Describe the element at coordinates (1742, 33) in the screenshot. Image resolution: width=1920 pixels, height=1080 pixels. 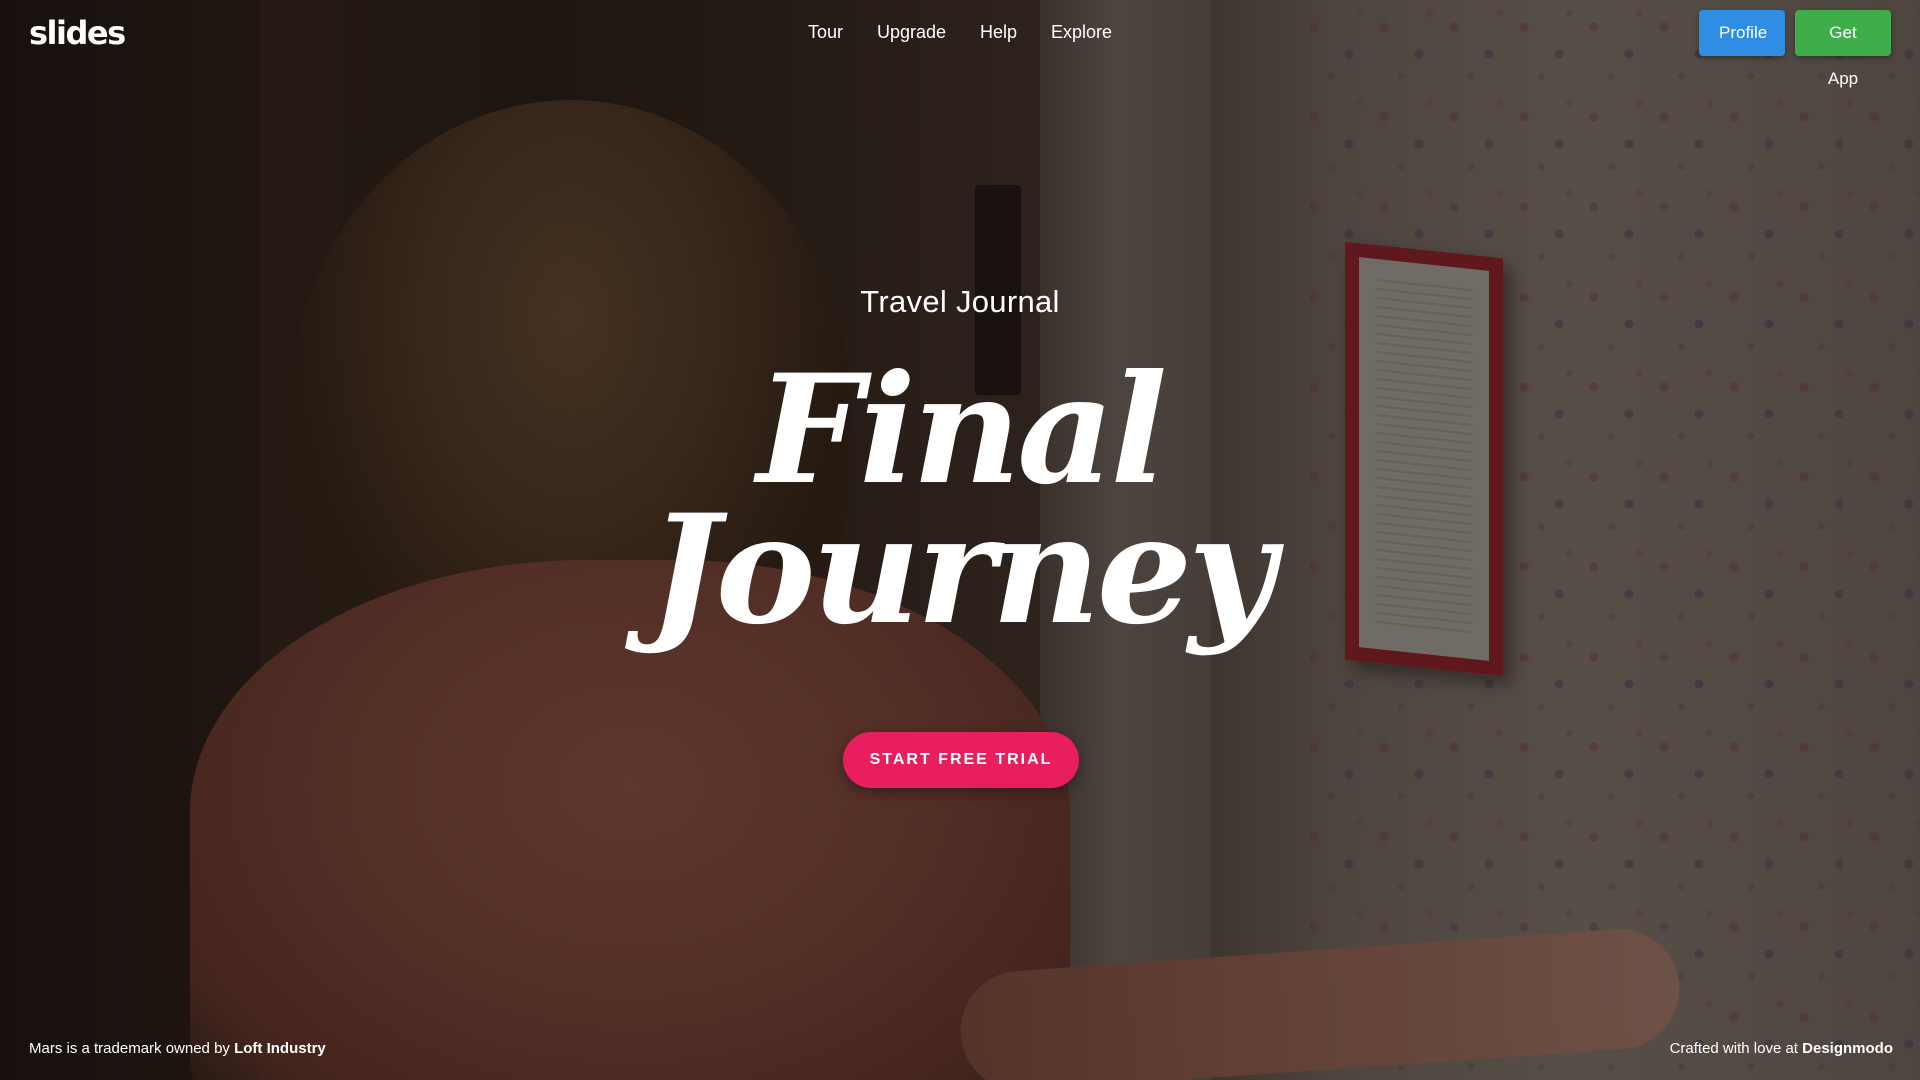
I see `profile-button: Profile` at that location.